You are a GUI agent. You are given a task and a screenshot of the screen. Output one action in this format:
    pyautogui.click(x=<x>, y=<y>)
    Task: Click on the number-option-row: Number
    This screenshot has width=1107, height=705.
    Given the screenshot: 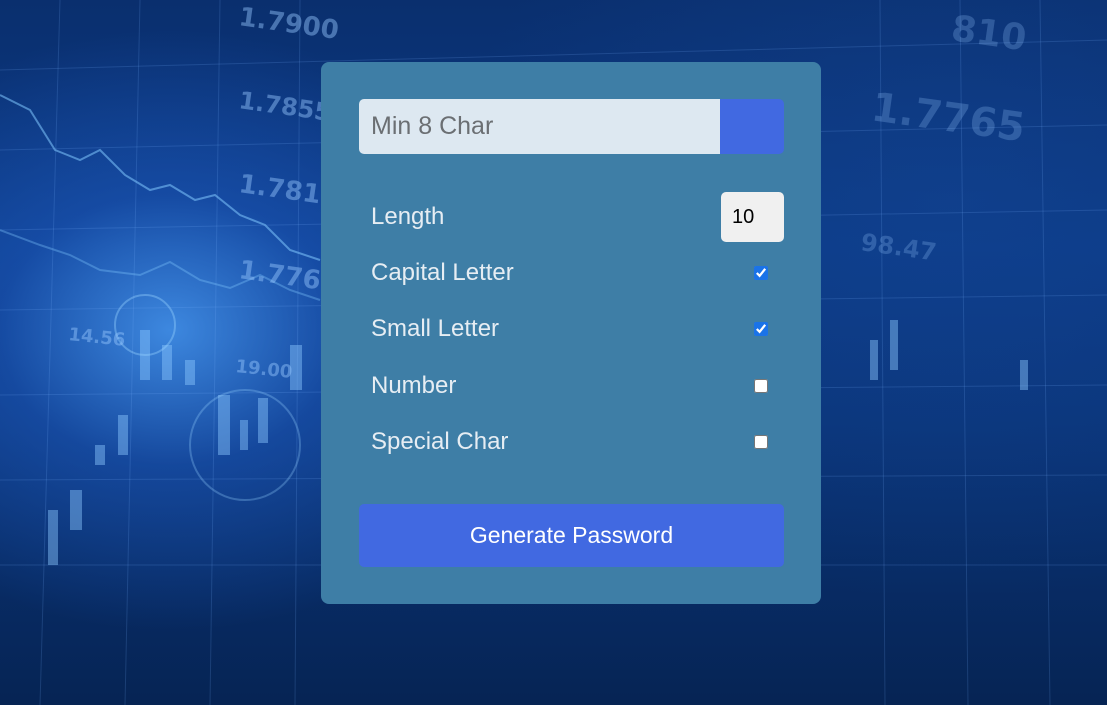 What is the action you would take?
    pyautogui.click(x=577, y=386)
    